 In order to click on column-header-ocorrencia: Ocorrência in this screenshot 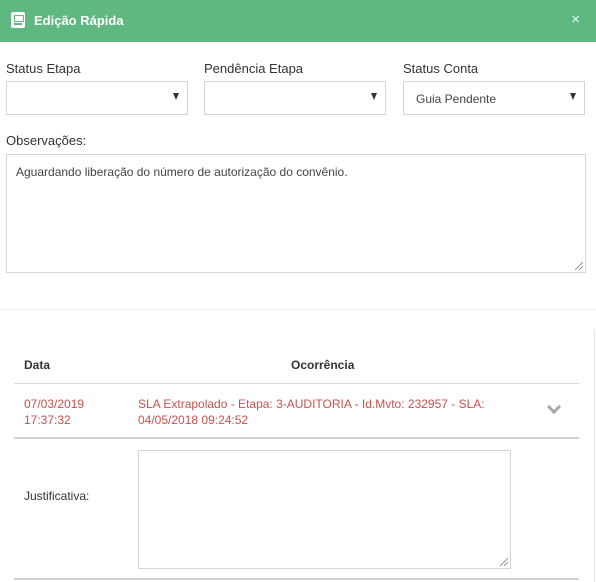, I will do `click(323, 365)`.